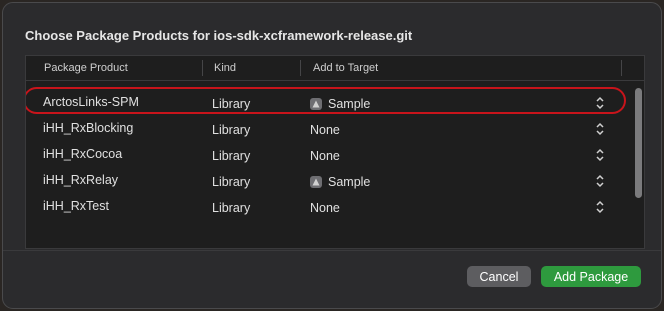 This screenshot has width=664, height=311. What do you see at coordinates (225, 68) in the screenshot?
I see `column-header-kind: Kind` at bounding box center [225, 68].